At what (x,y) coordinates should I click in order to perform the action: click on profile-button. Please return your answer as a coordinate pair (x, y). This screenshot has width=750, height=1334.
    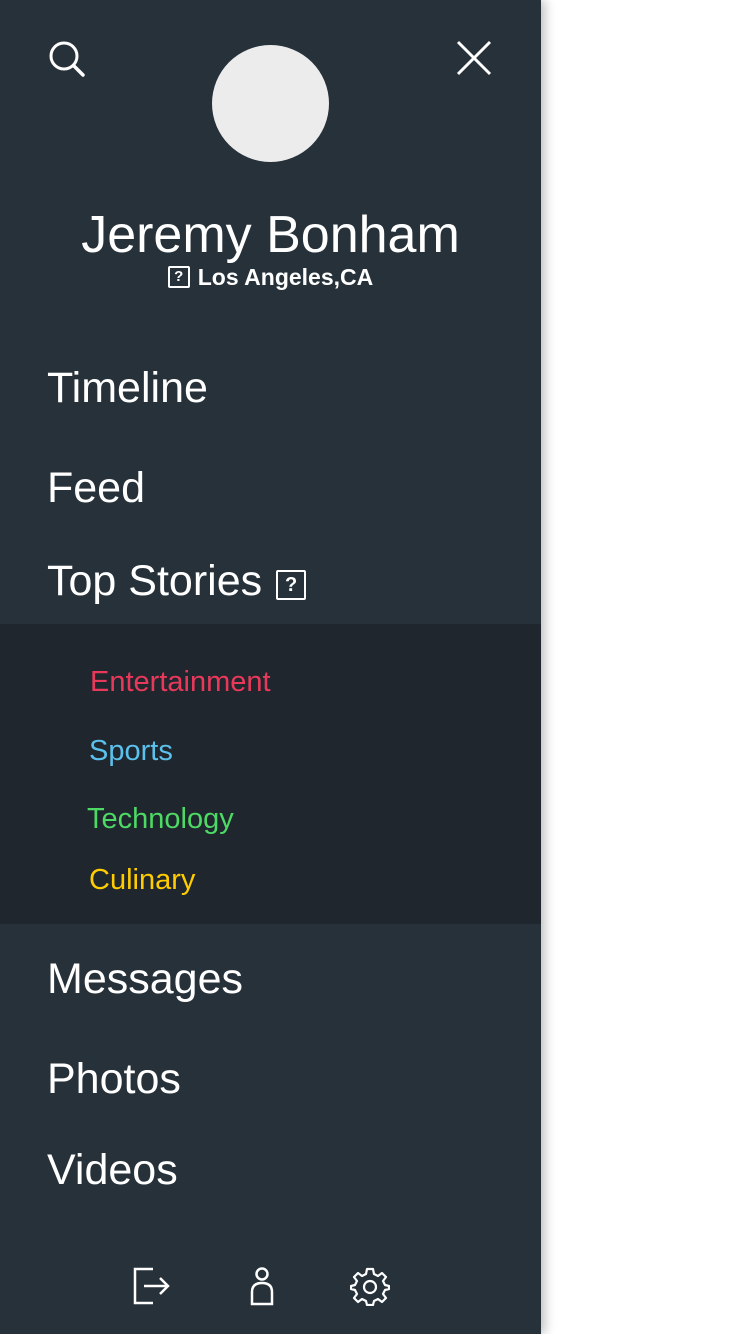
    Looking at the image, I should click on (262, 1286).